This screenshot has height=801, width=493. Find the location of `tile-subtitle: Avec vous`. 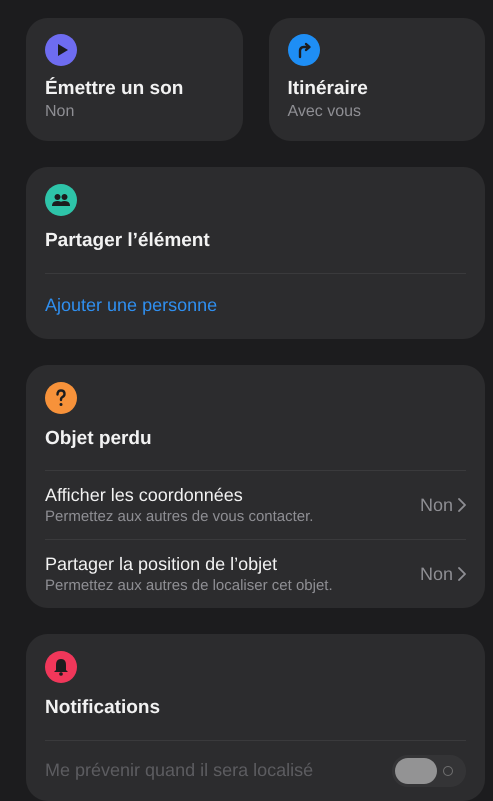

tile-subtitle: Avec vous is located at coordinates (325, 112).